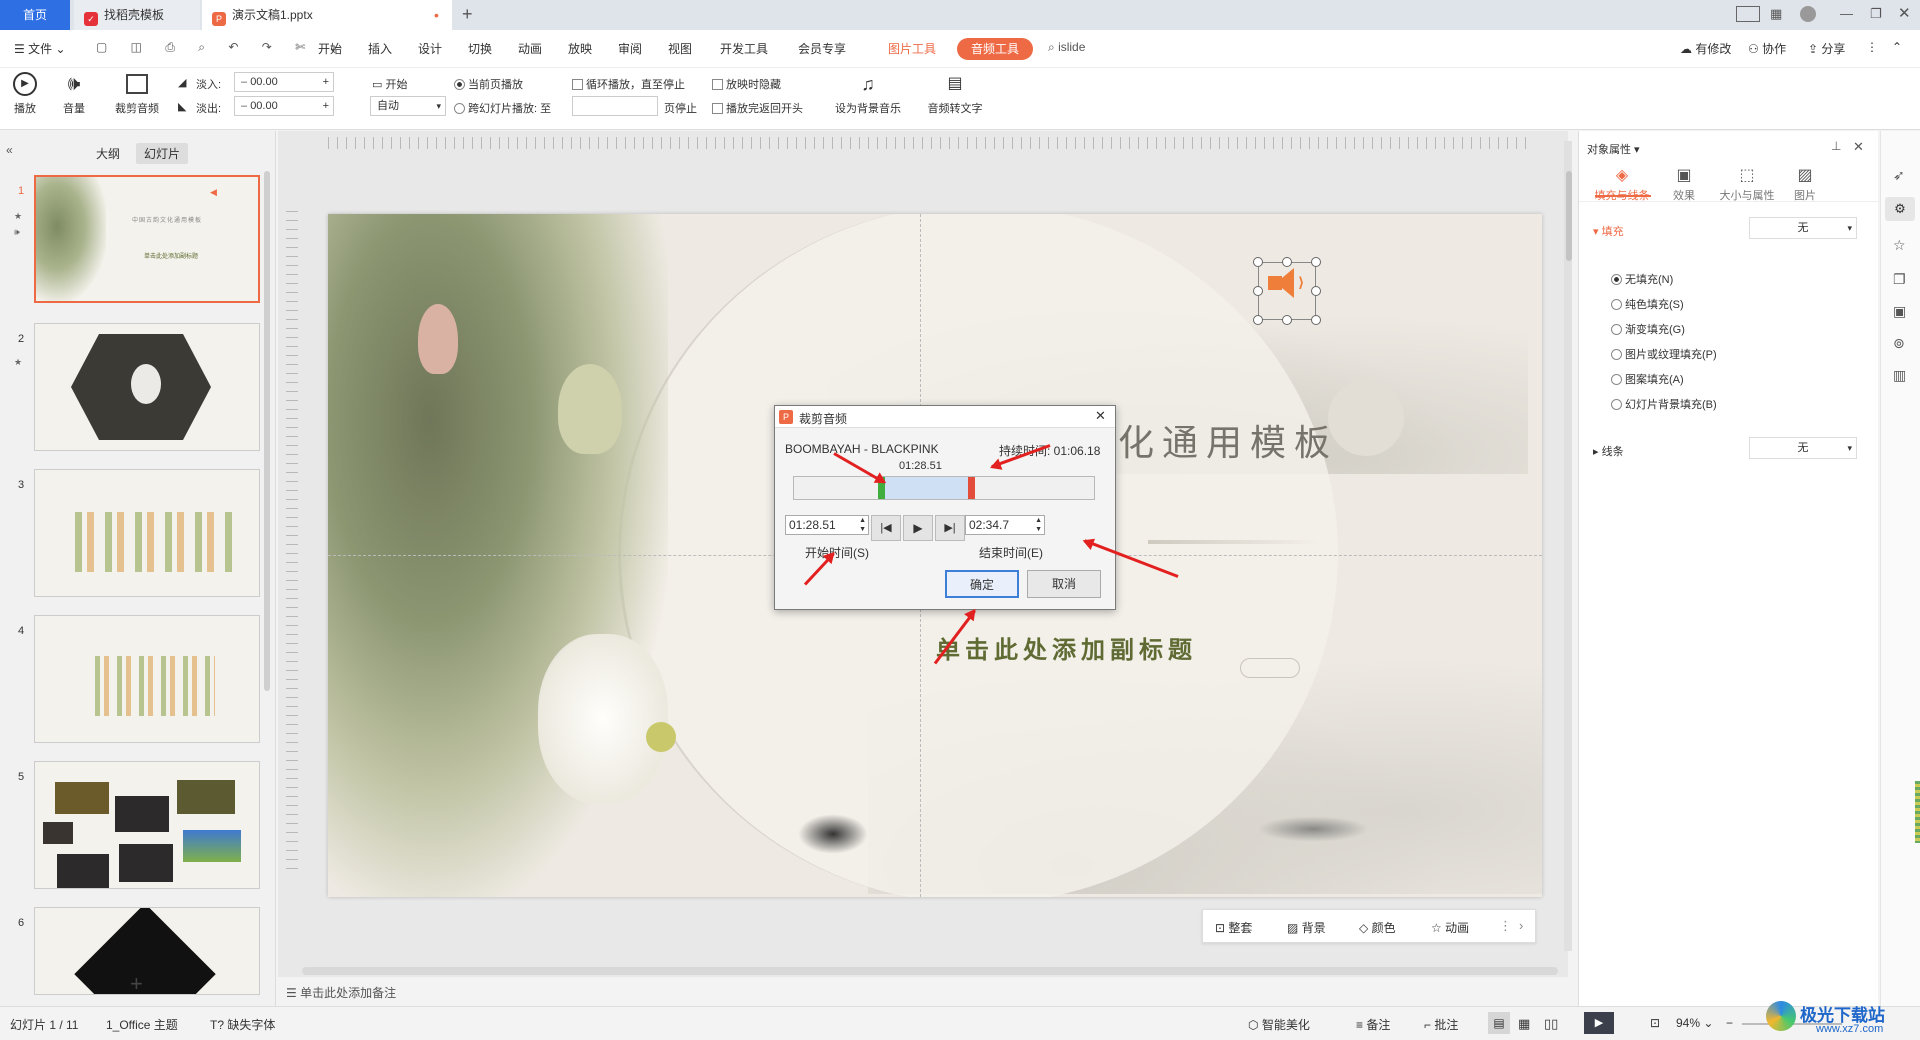 The image size is (1920, 1040). Describe the element at coordinates (1664, 404) in the screenshot. I see `fill-option-slide-bg: 幻灯片背景填充(B)` at that location.